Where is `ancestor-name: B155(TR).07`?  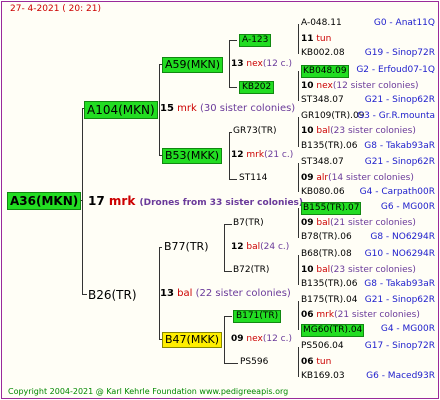
ancestor-name: B155(TR).07 is located at coordinates (331, 208).